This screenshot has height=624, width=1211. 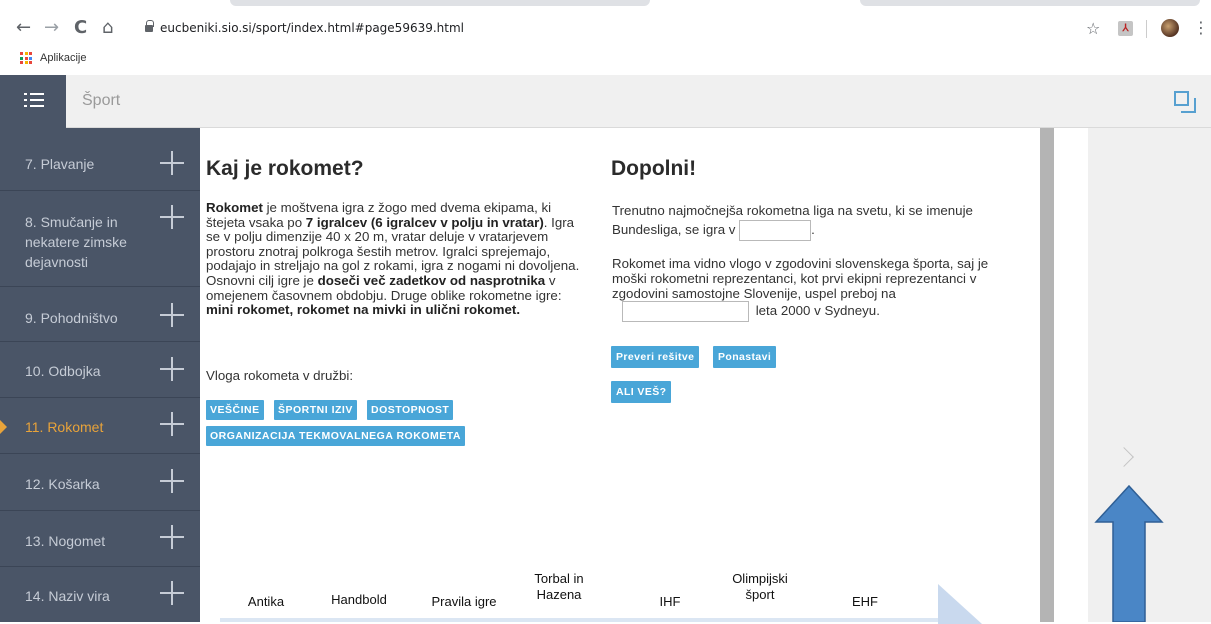 I want to click on timeline-item: Olimpijski šport, so click(x=760, y=587).